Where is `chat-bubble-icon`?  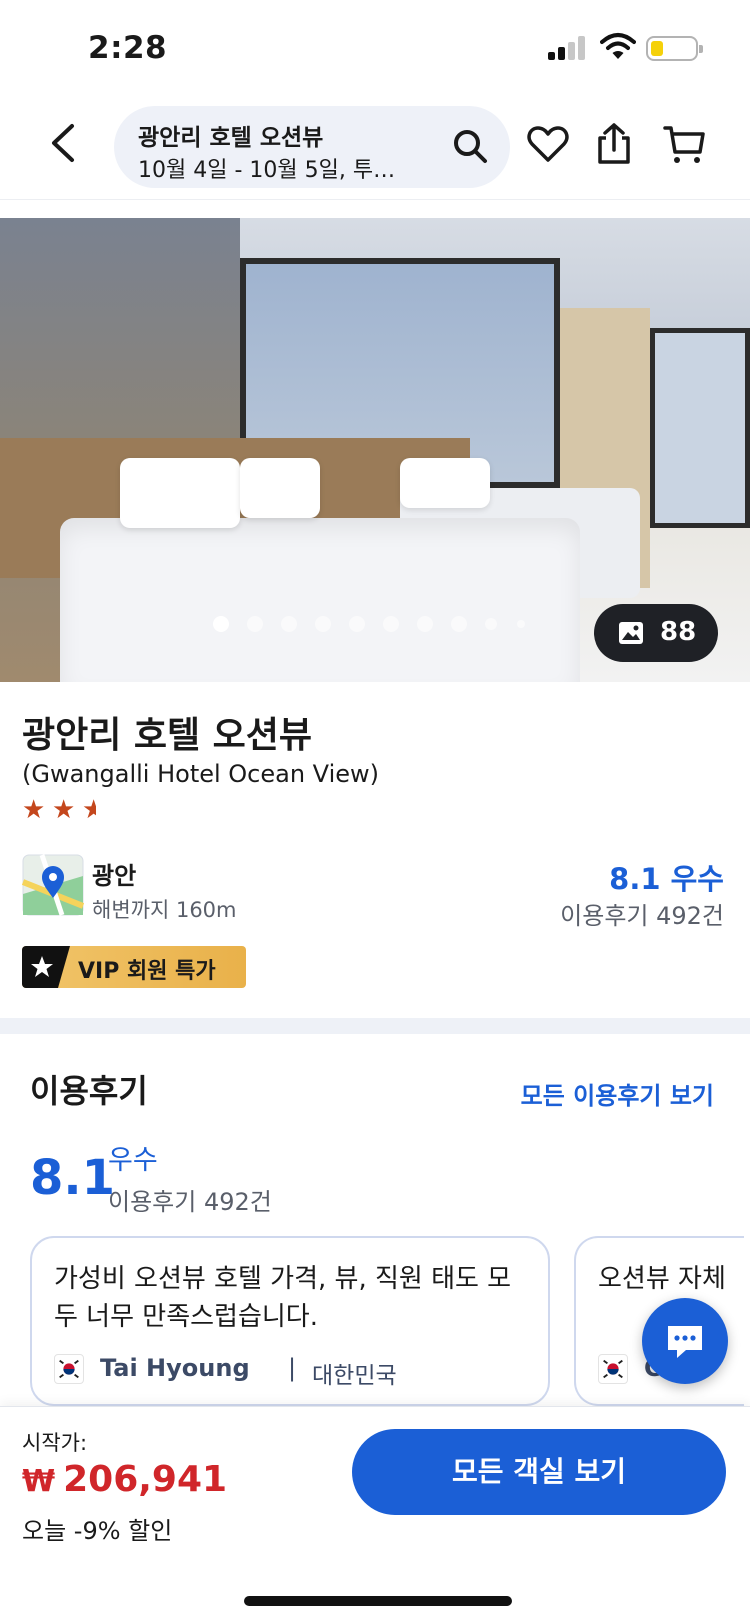
chat-bubble-icon is located at coordinates (685, 1342).